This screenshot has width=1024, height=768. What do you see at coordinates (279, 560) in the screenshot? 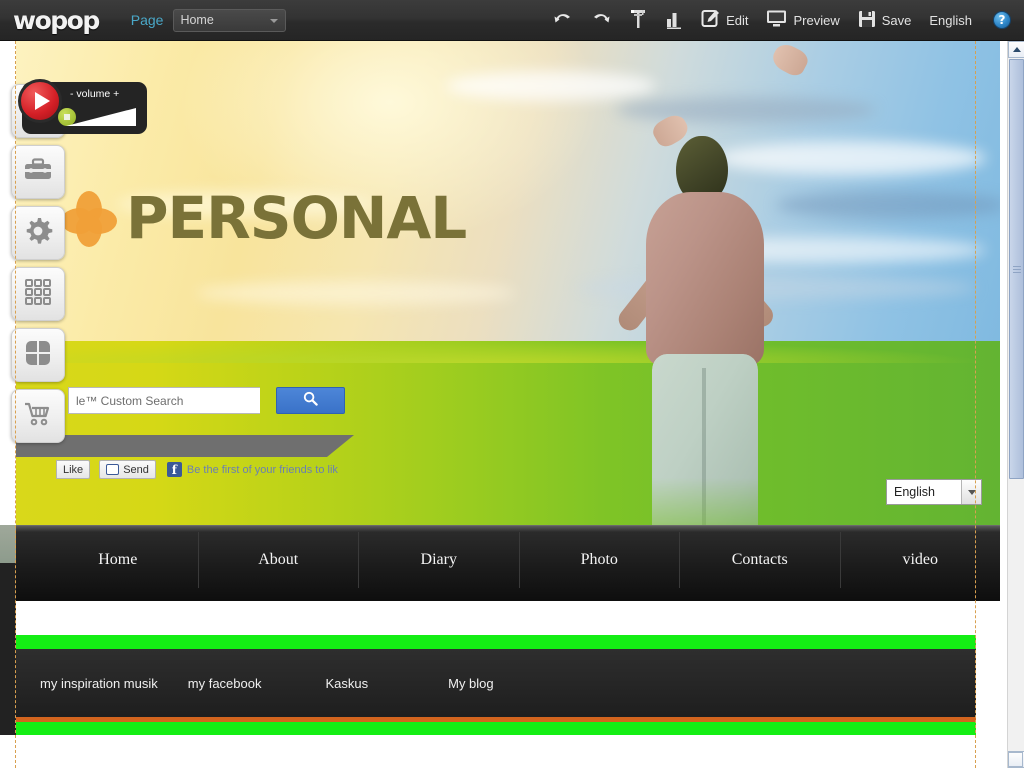
I see `nav-item-about: About` at bounding box center [279, 560].